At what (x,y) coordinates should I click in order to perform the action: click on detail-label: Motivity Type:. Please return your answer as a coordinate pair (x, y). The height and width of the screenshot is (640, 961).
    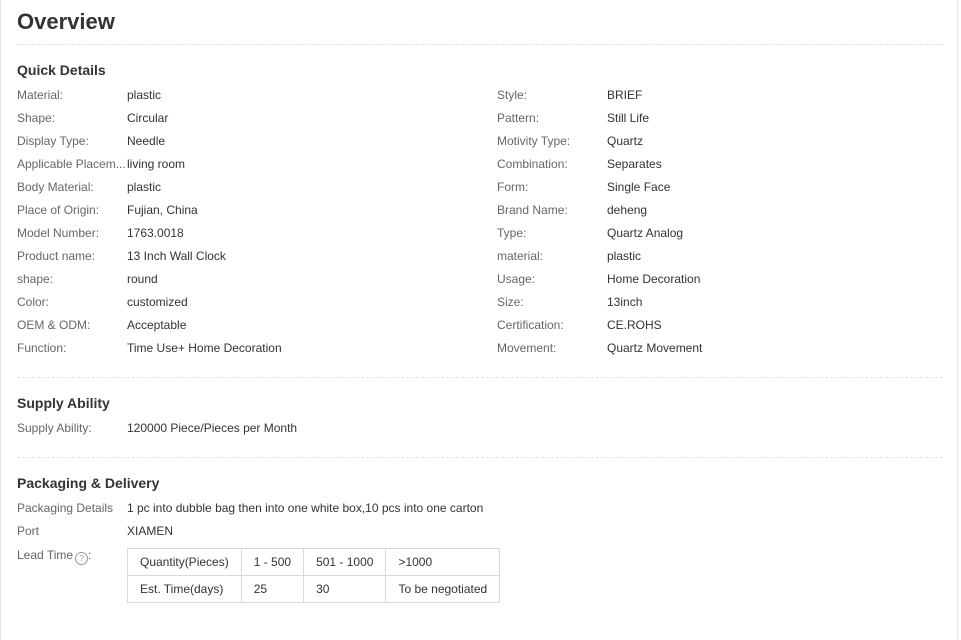
    Looking at the image, I should click on (534, 141).